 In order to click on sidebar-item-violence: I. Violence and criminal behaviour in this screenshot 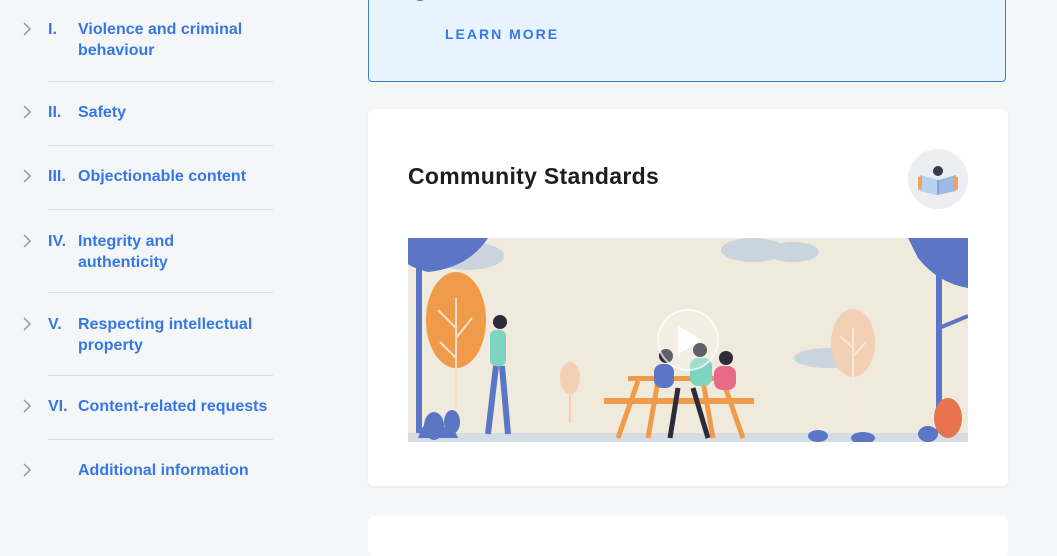, I will do `click(150, 43)`.